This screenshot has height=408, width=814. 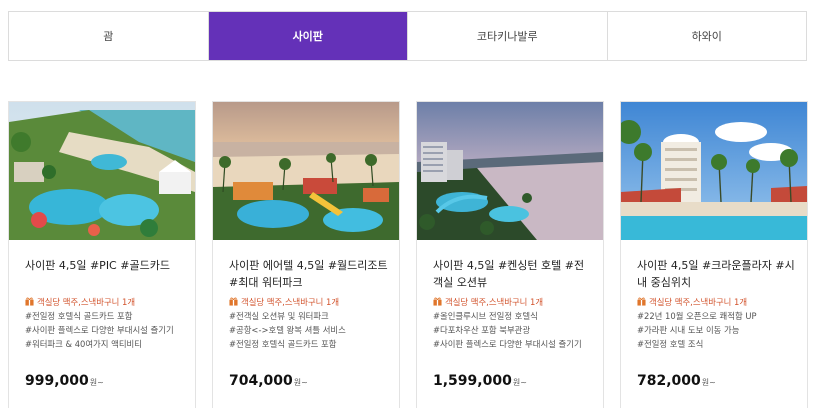 What do you see at coordinates (287, 330) in the screenshot?
I see `feature-item: #공항<->호텔 왕복 셔틀 서비스` at bounding box center [287, 330].